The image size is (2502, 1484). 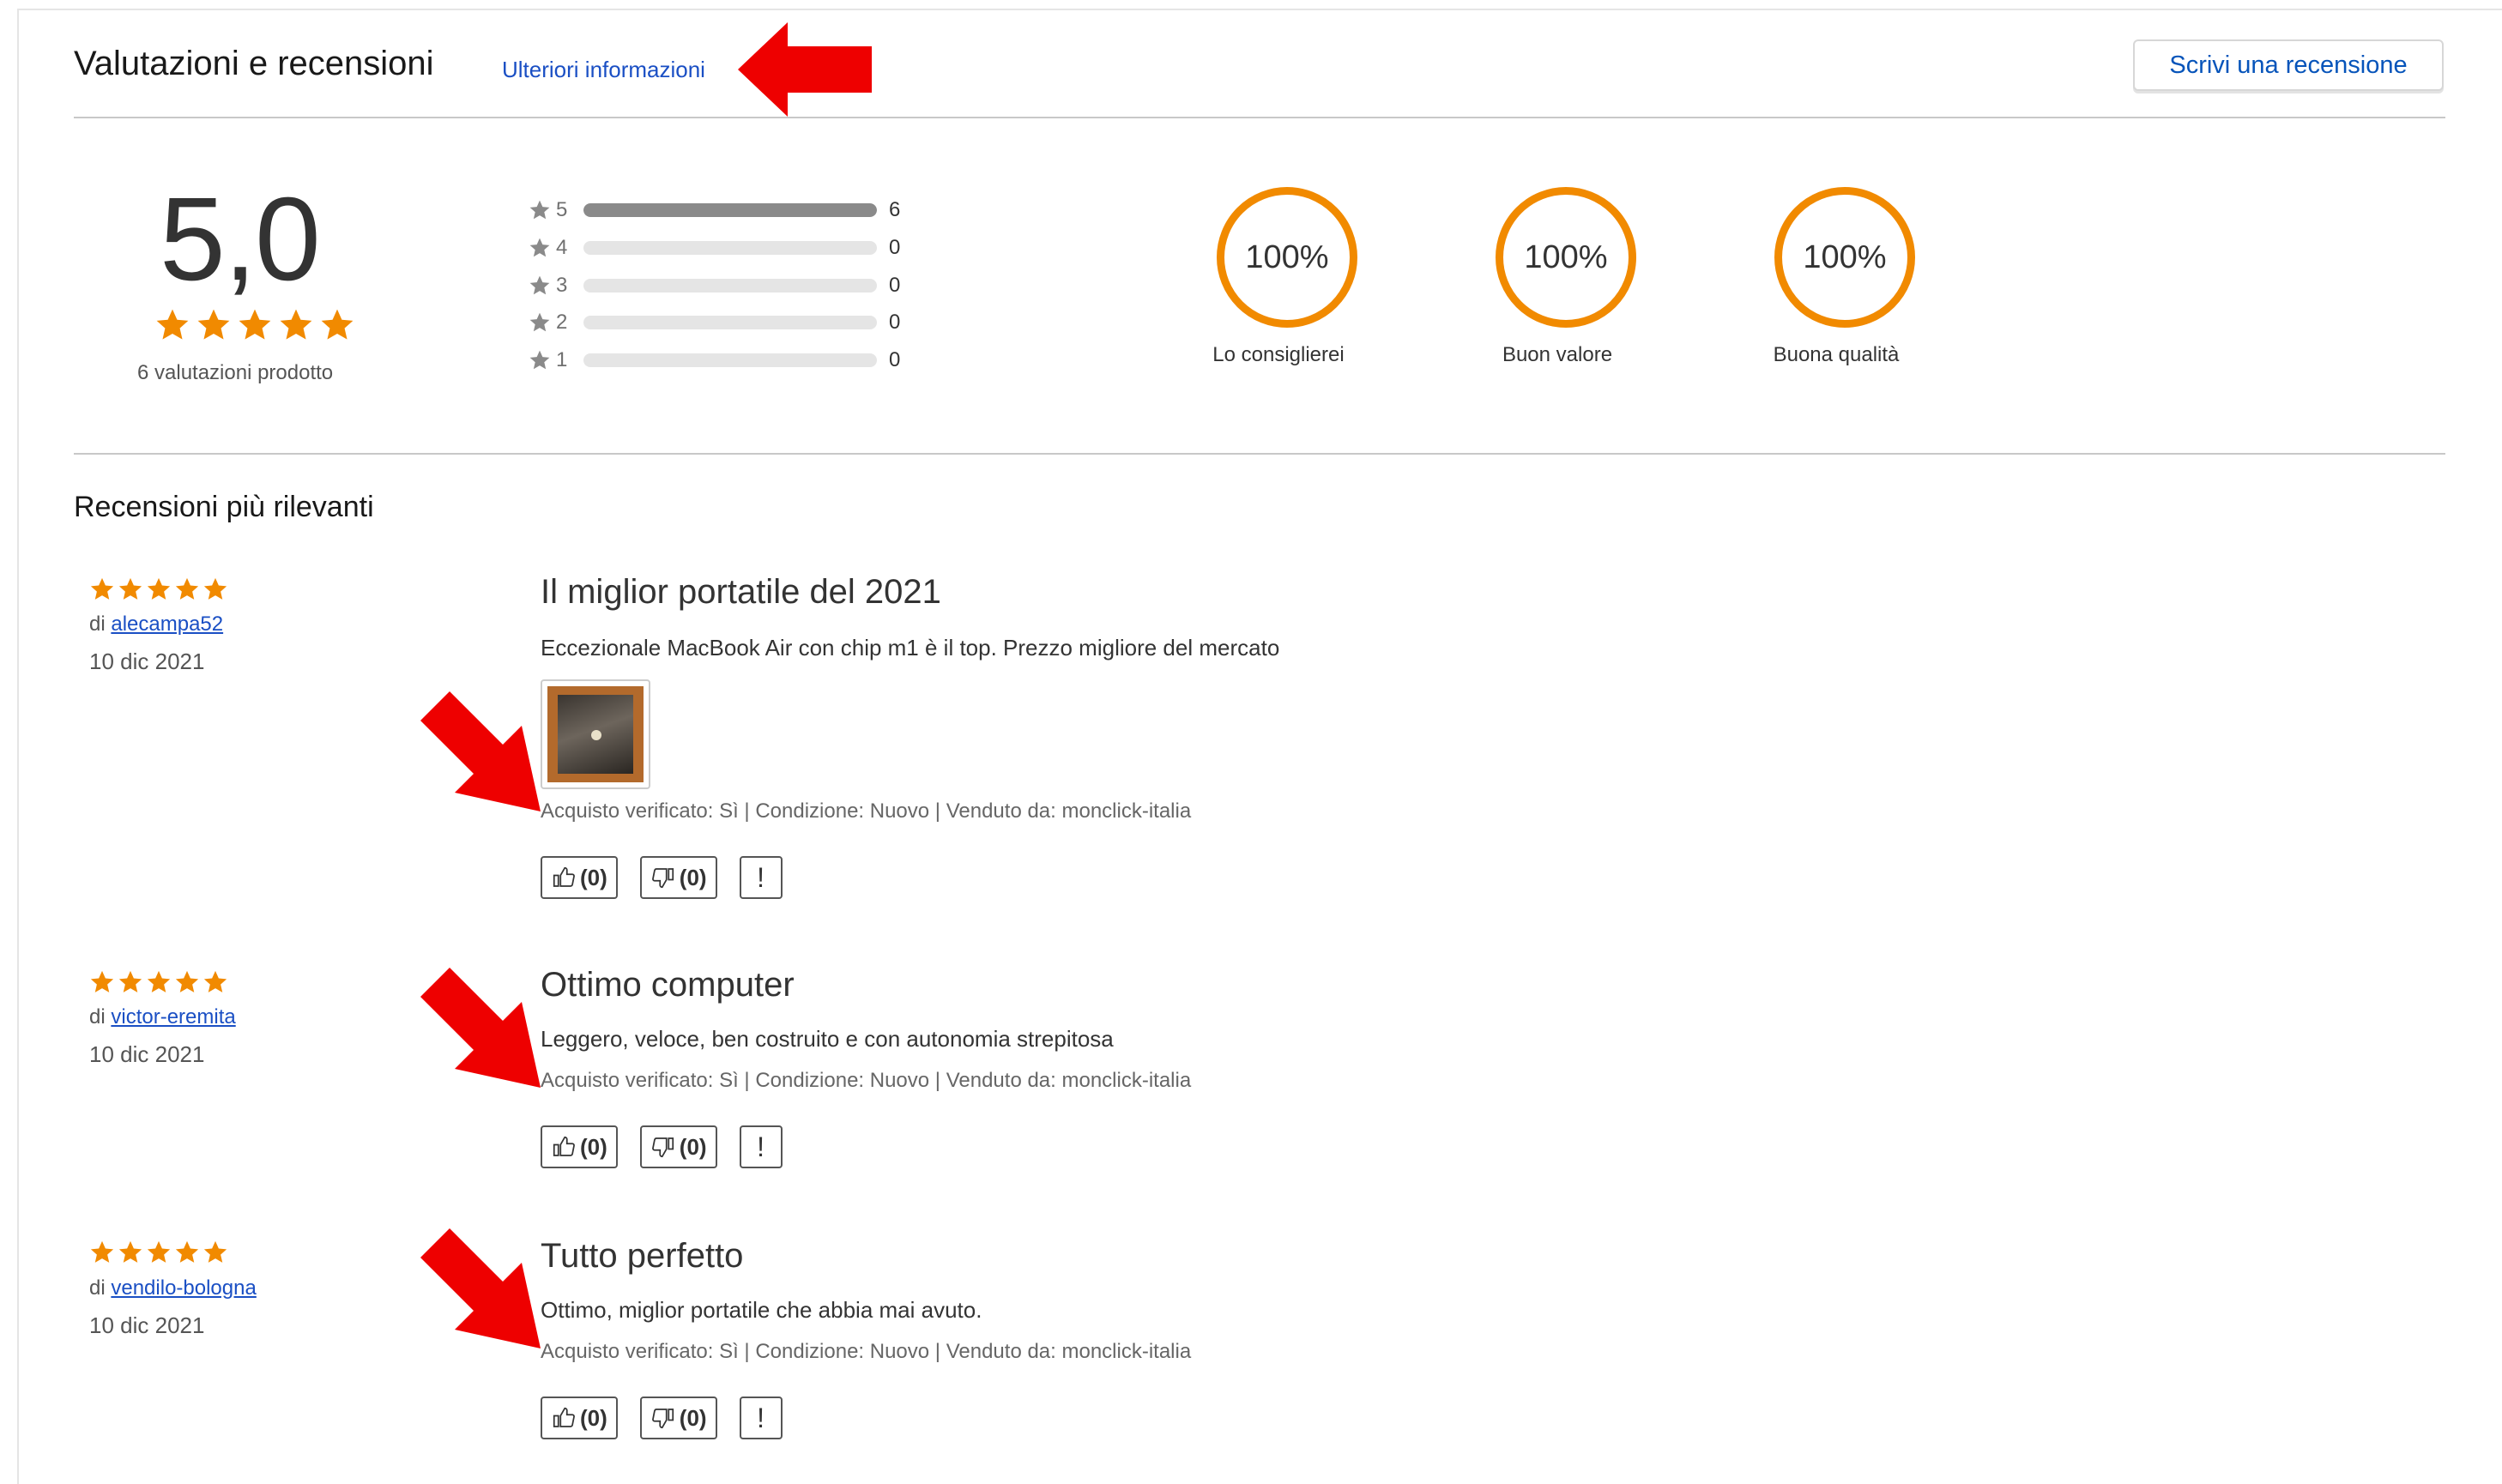 I want to click on review-author-link: victor-eremita, so click(x=173, y=1017).